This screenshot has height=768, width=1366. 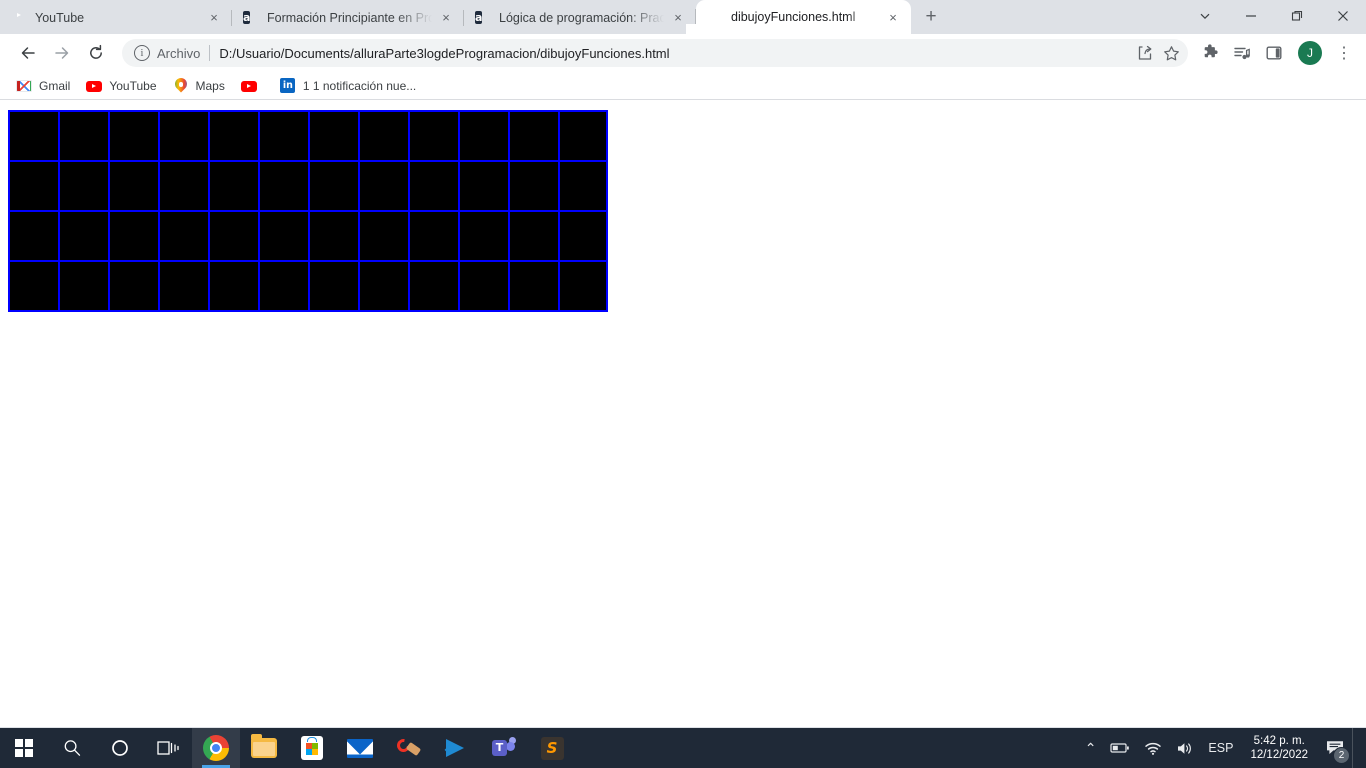 I want to click on chrome-menu-button: ⋮, so click(x=1344, y=53).